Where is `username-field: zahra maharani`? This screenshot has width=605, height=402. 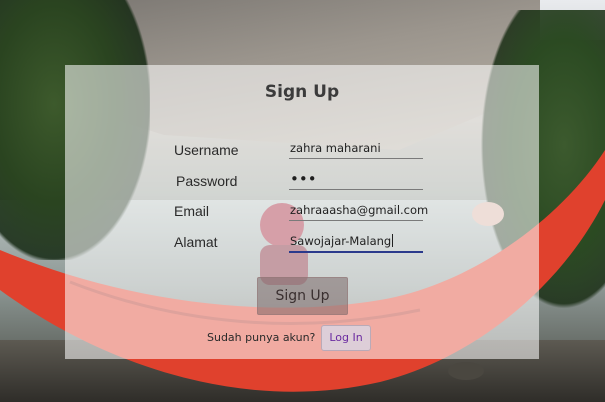 username-field: zahra maharani is located at coordinates (356, 147).